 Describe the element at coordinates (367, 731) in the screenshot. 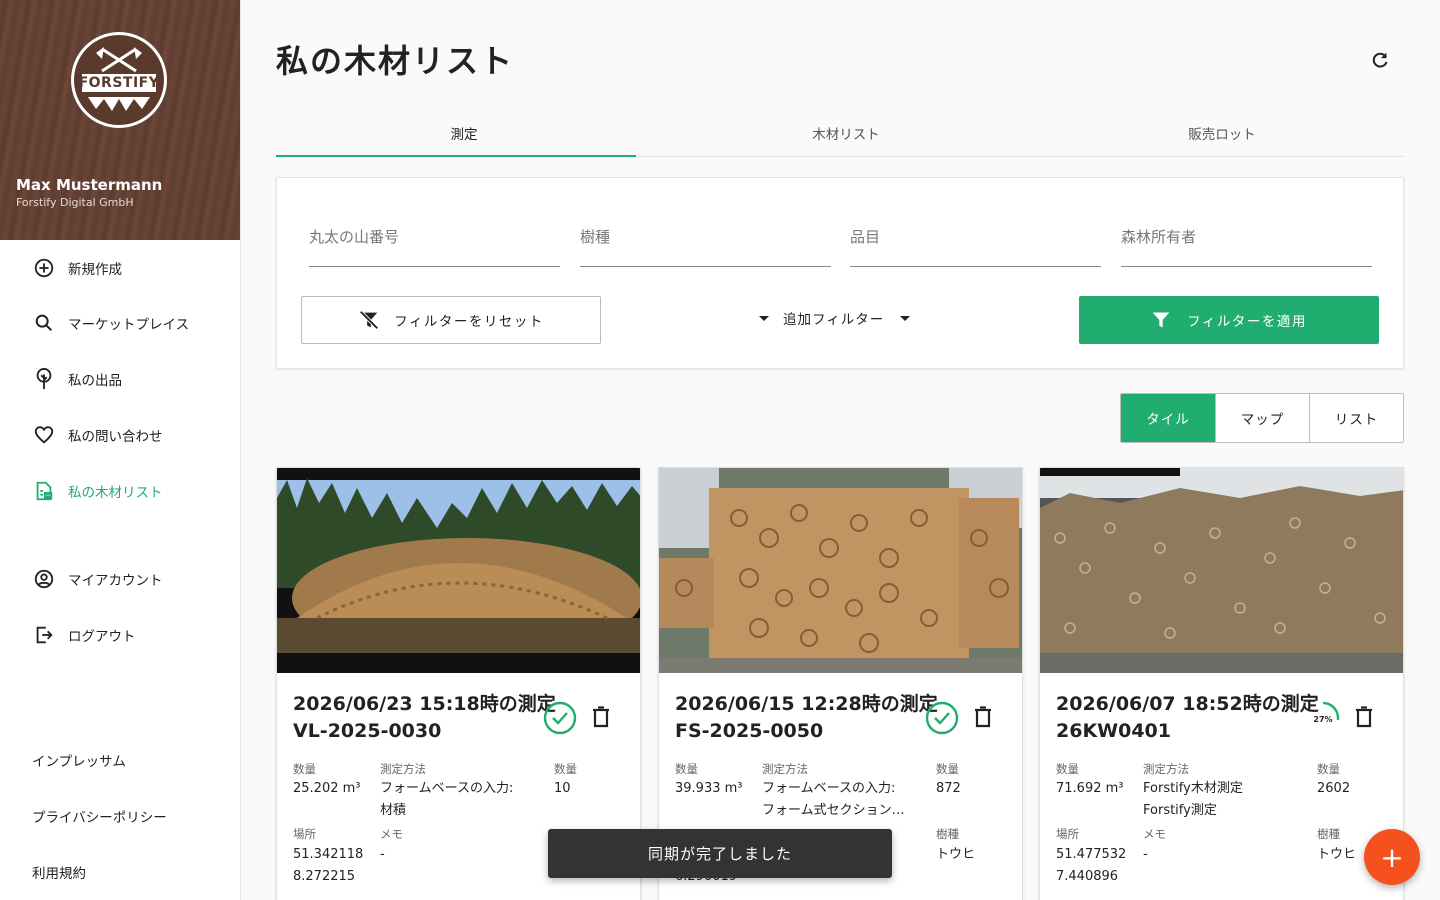

I see `card-pile-id: VL-2025-0030` at that location.